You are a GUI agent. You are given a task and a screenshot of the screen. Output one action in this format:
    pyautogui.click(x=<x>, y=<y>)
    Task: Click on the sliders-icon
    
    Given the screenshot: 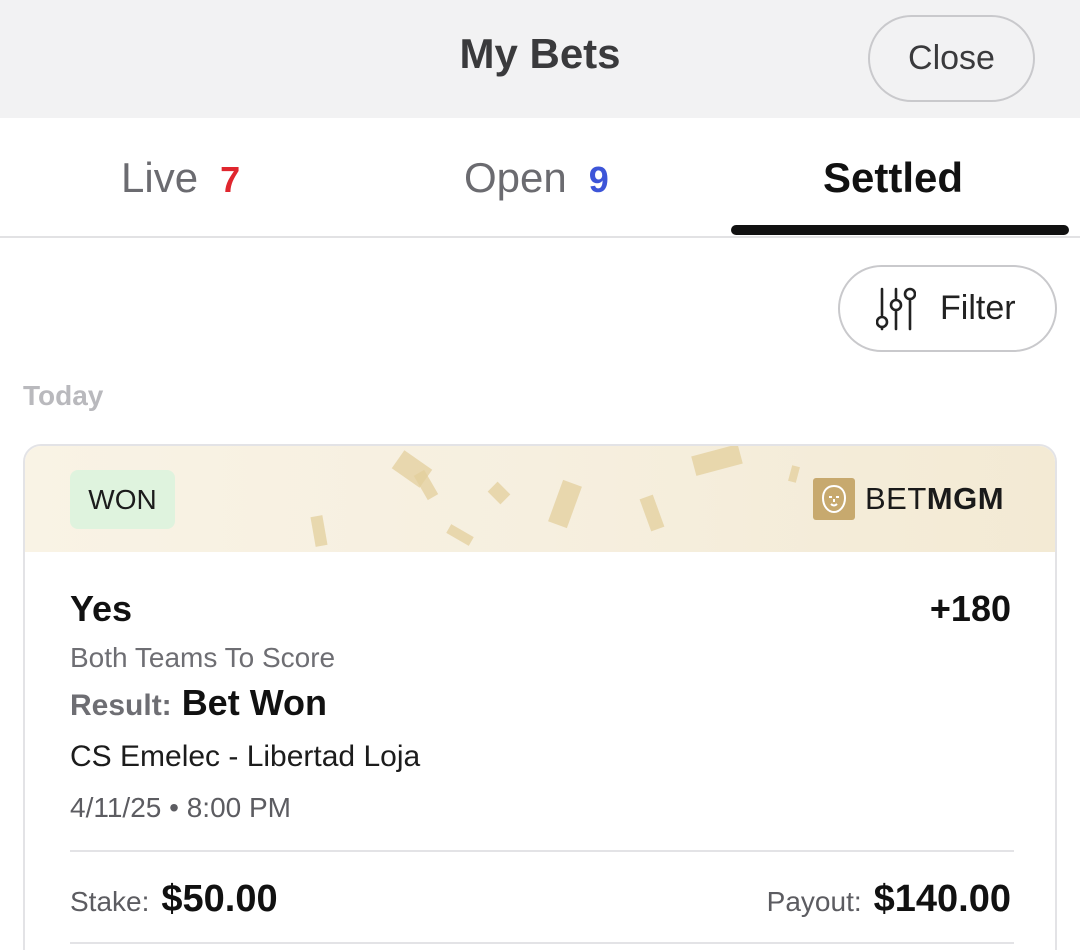 What is the action you would take?
    pyautogui.click(x=896, y=308)
    